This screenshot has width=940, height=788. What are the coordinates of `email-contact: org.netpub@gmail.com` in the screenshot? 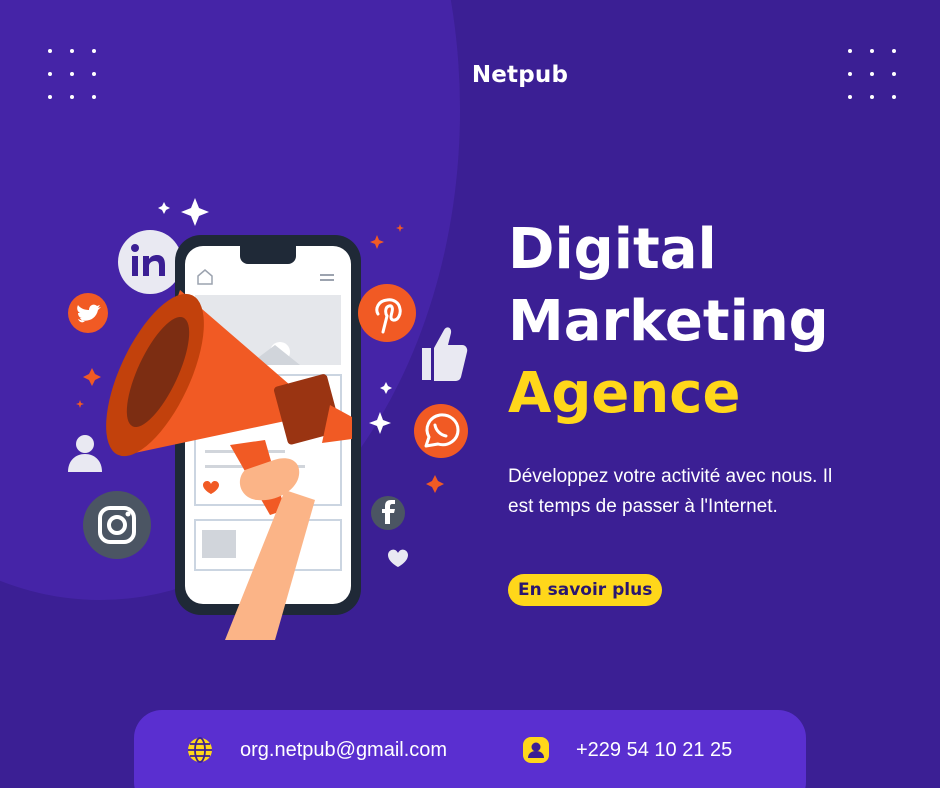 It's located at (316, 750).